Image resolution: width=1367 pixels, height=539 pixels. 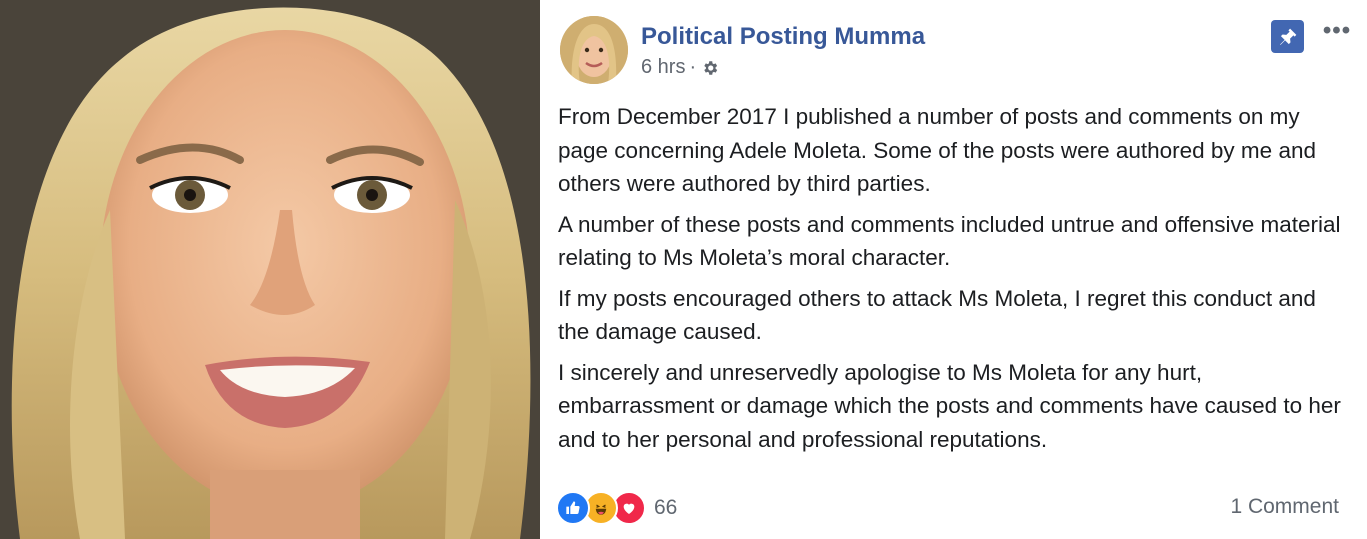 I want to click on reaction-summary: 66, so click(x=616, y=508).